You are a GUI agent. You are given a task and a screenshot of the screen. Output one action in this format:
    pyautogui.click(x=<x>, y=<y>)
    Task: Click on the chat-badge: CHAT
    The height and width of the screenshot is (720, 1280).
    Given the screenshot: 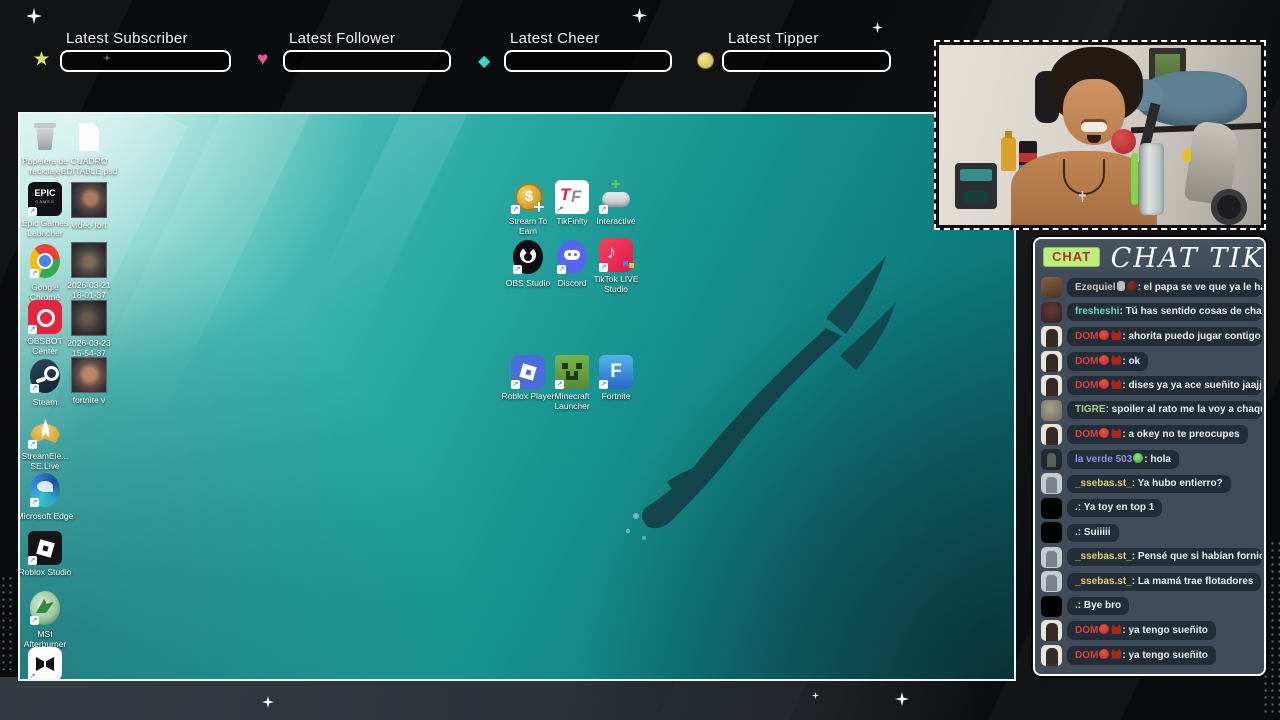 What is the action you would take?
    pyautogui.click(x=1072, y=257)
    